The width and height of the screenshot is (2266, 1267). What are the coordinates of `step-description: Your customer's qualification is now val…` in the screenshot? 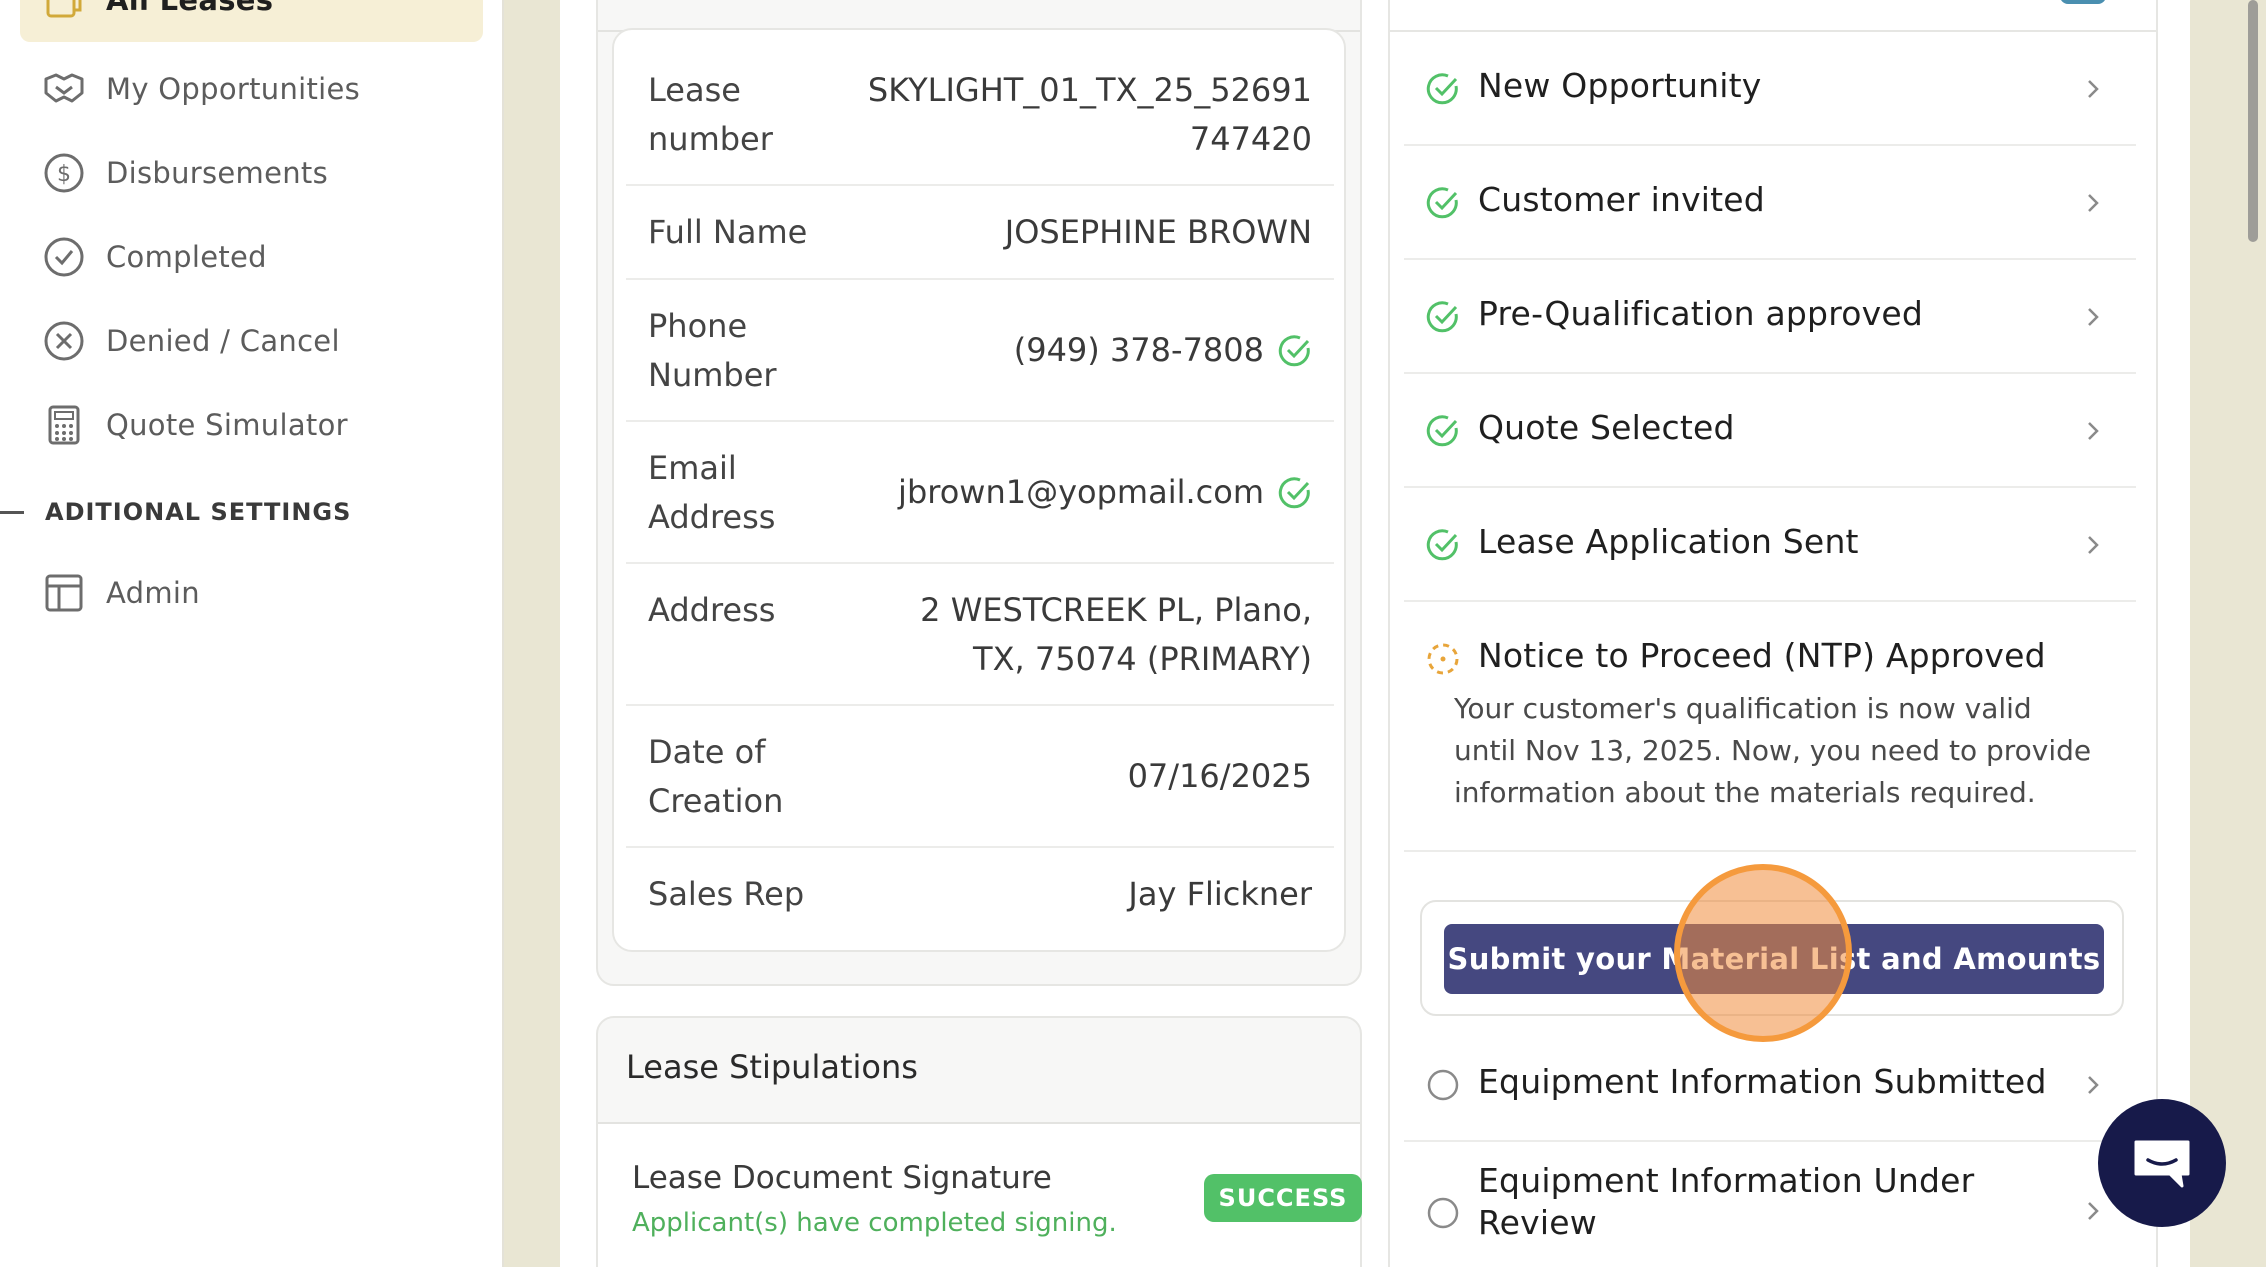 It's located at (1773, 750).